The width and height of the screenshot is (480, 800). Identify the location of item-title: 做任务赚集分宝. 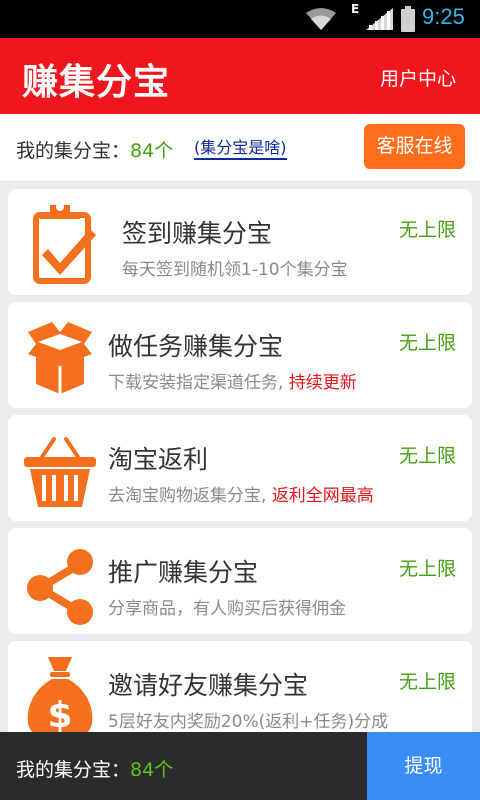
(196, 346).